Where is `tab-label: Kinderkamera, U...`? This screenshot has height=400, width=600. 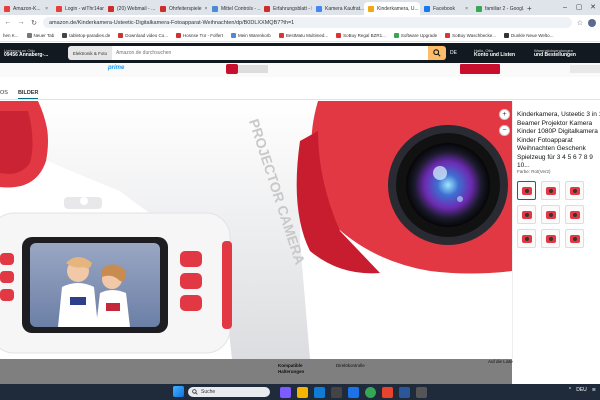
tab-label: Kinderkamera, U... is located at coordinates (398, 8).